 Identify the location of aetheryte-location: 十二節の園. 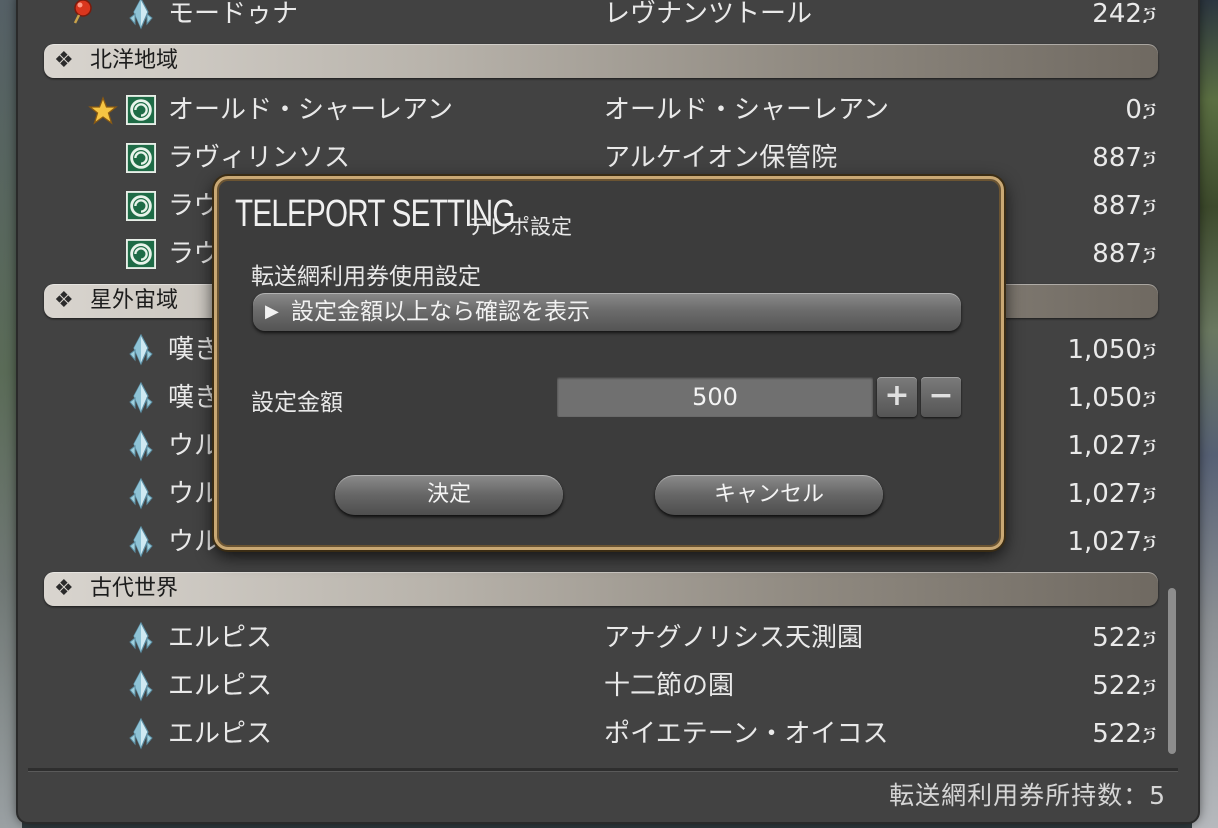
(669, 686).